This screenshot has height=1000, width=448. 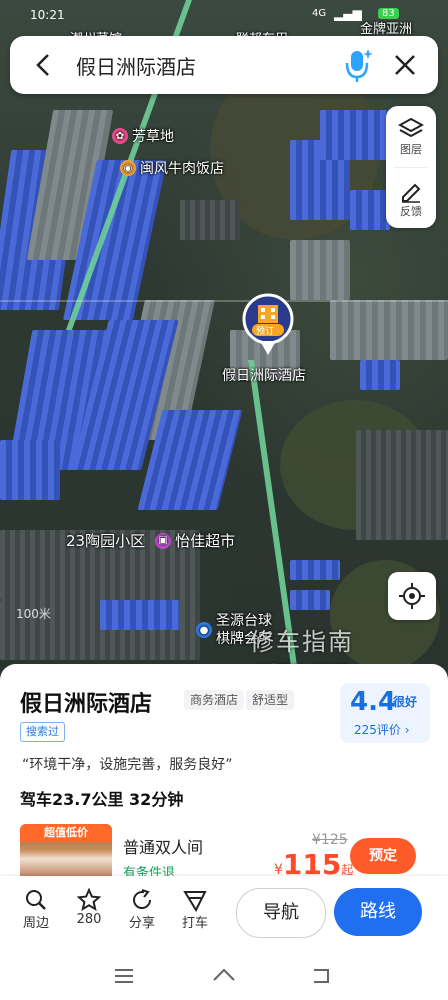 I want to click on share-label: 分享, so click(x=141, y=923).